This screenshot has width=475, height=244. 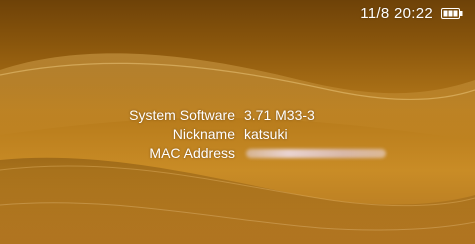 I want to click on mac-address-label: MAC Address, so click(x=192, y=153).